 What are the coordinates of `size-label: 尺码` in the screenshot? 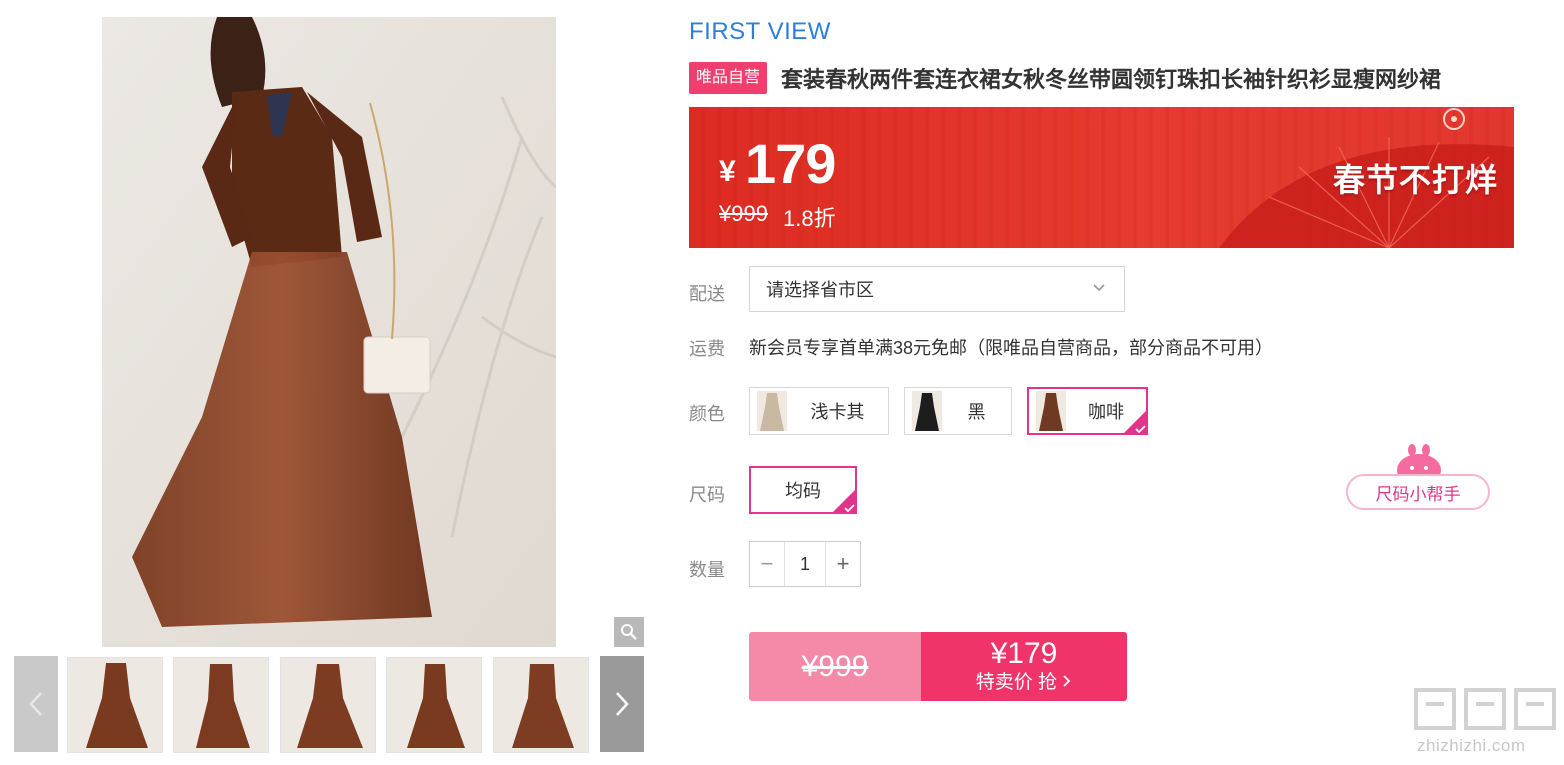 It's located at (707, 495).